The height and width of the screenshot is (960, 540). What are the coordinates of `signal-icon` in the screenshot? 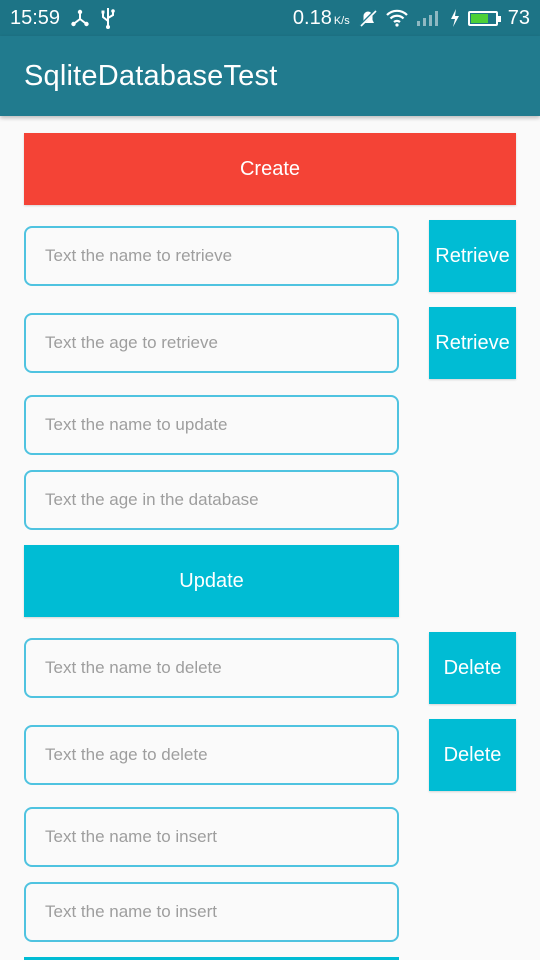 It's located at (429, 18).